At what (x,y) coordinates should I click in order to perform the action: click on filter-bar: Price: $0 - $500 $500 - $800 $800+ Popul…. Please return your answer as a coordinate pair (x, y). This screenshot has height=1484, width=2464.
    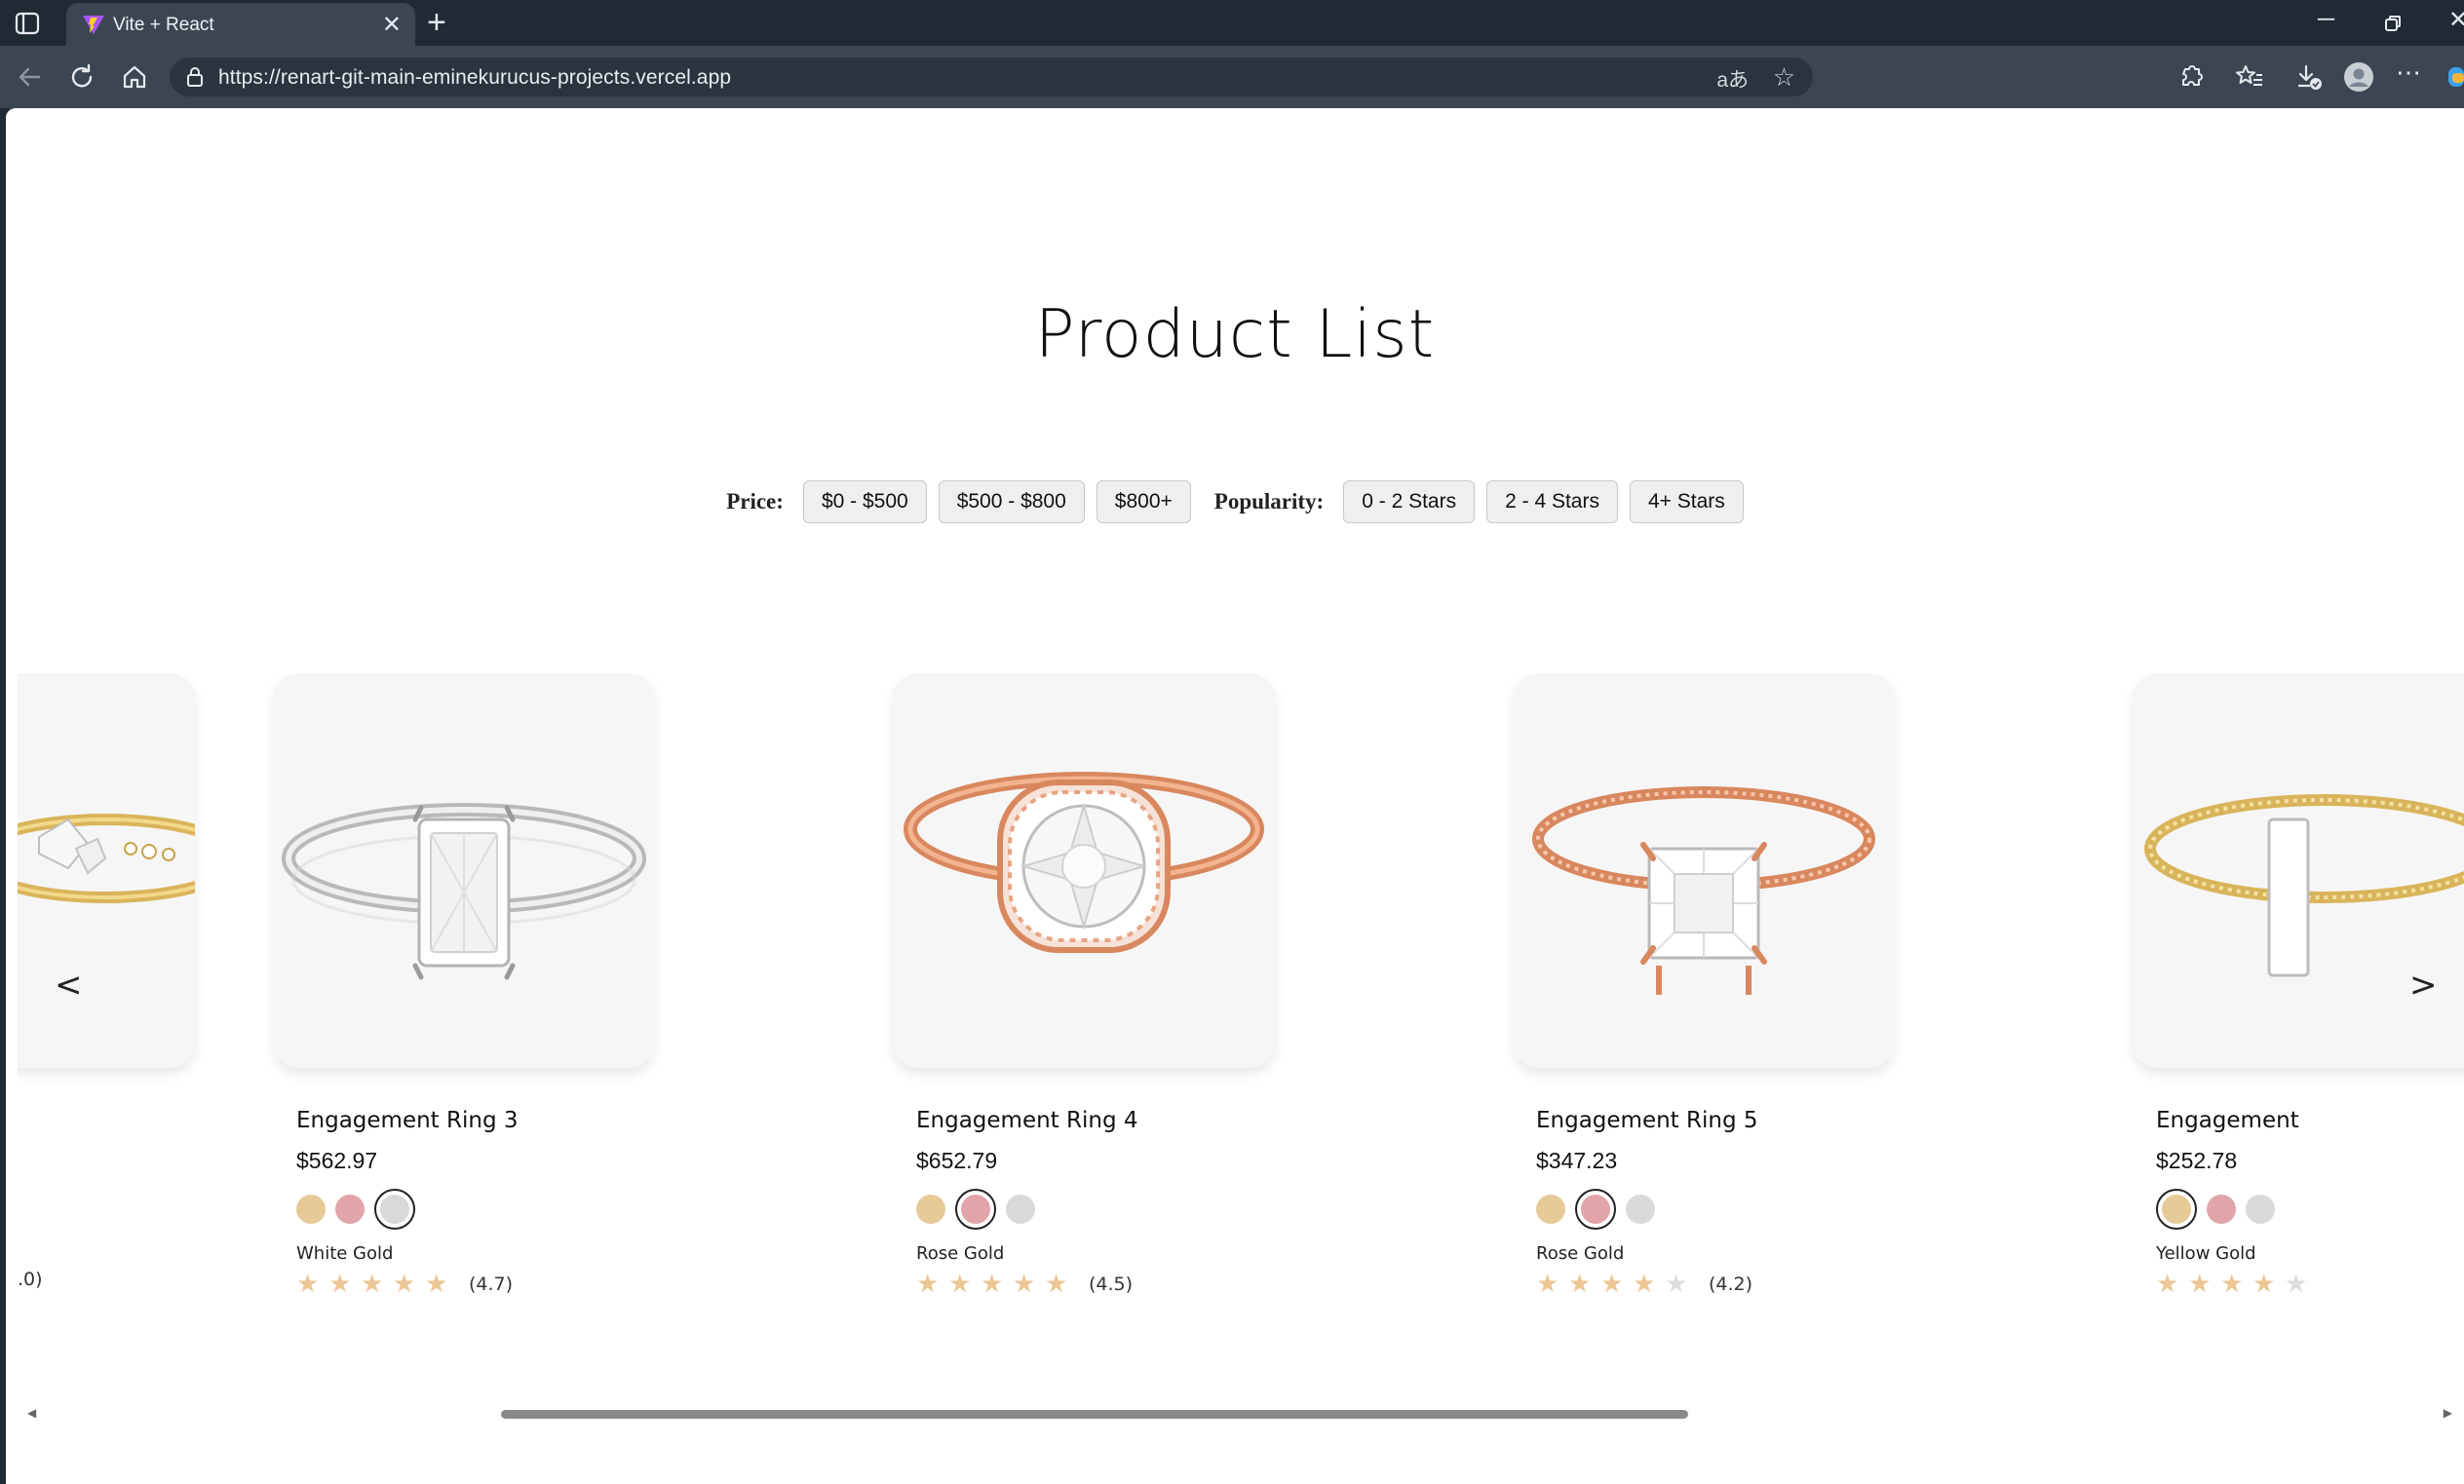
    Looking at the image, I should click on (1235, 501).